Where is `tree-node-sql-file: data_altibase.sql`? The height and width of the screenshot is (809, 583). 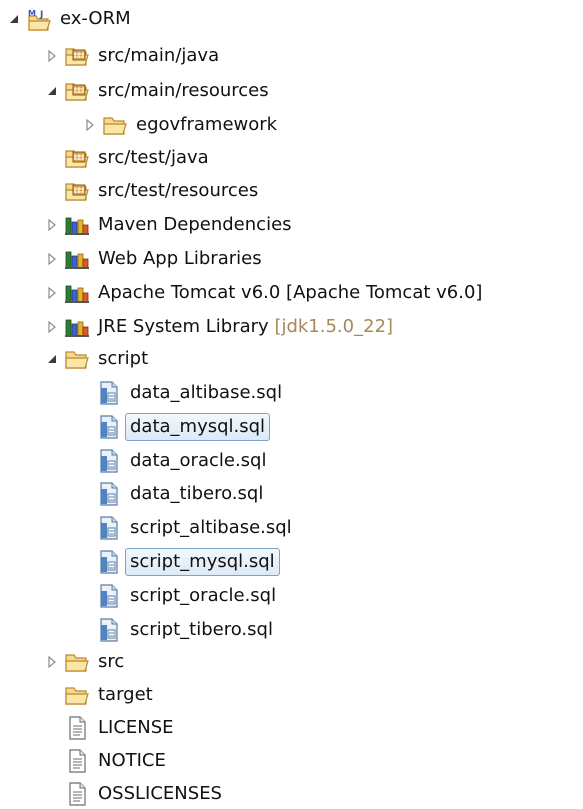
tree-node-sql-file: data_altibase.sql is located at coordinates (190, 393).